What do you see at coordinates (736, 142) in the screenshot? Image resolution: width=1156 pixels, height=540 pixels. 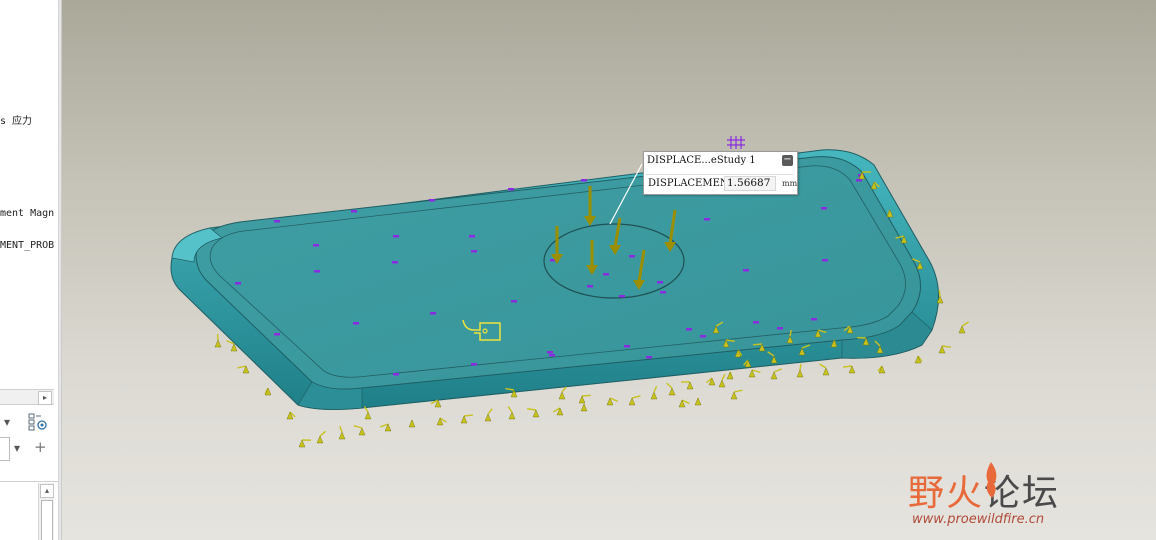 I see `mesh-grid-icon` at bounding box center [736, 142].